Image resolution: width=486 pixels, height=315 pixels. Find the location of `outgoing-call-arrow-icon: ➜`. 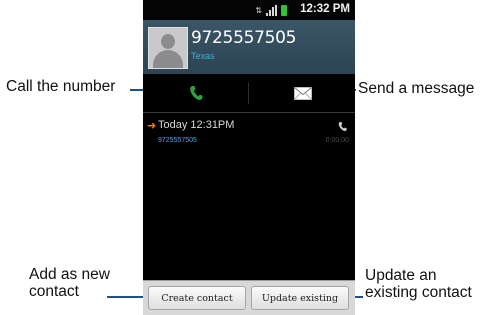

outgoing-call-arrow-icon: ➜ is located at coordinates (152, 125).